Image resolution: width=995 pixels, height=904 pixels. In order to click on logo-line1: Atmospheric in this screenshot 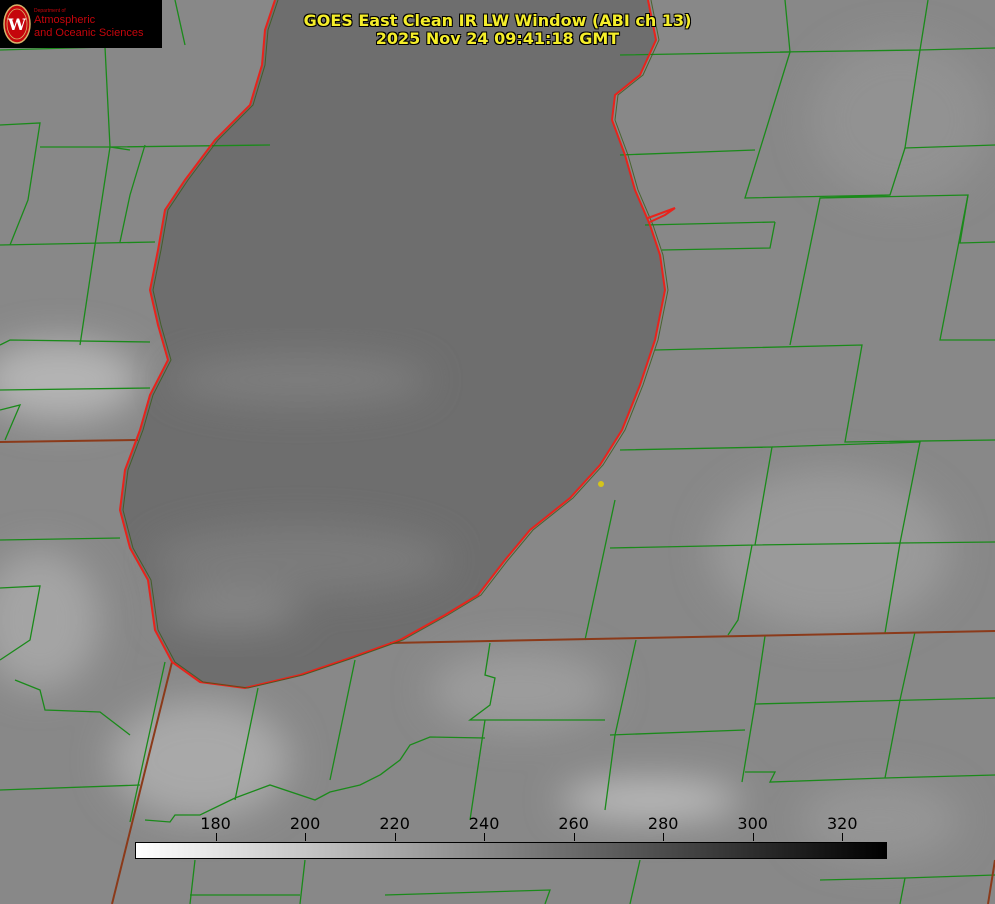, I will do `click(65, 20)`.